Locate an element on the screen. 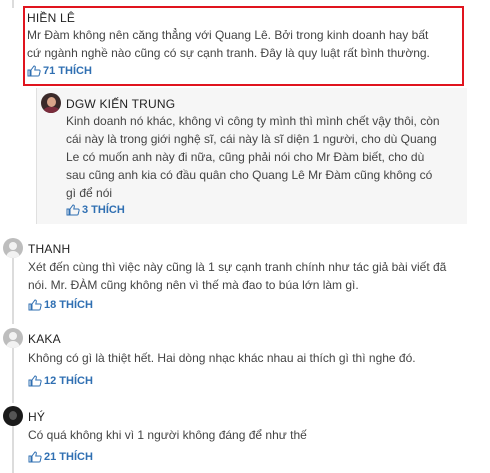 The width and height of the screenshot is (490, 473). comment-author: THANH is located at coordinates (49, 249).